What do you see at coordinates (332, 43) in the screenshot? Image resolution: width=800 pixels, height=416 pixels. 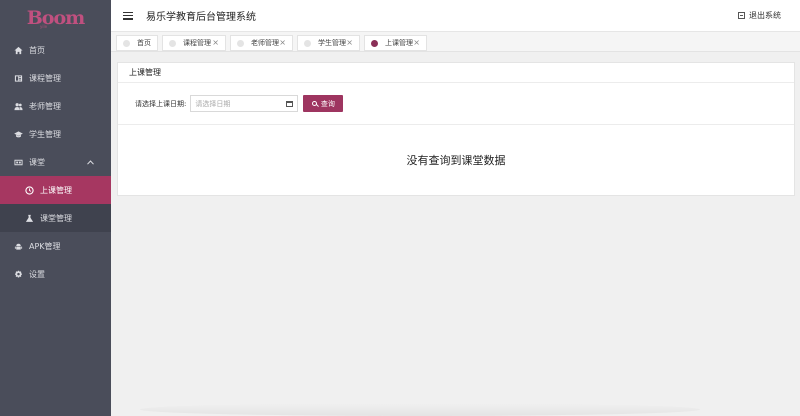 I see `tab-label: 学生管理` at bounding box center [332, 43].